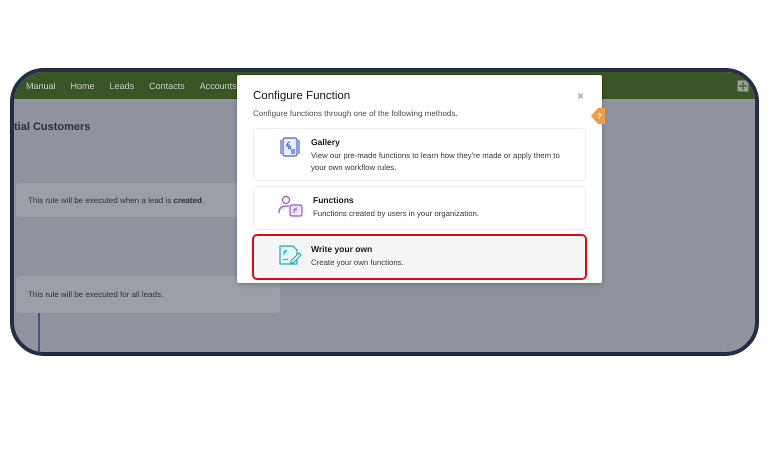 The width and height of the screenshot is (768, 451). I want to click on user-function-icon, so click(291, 206).